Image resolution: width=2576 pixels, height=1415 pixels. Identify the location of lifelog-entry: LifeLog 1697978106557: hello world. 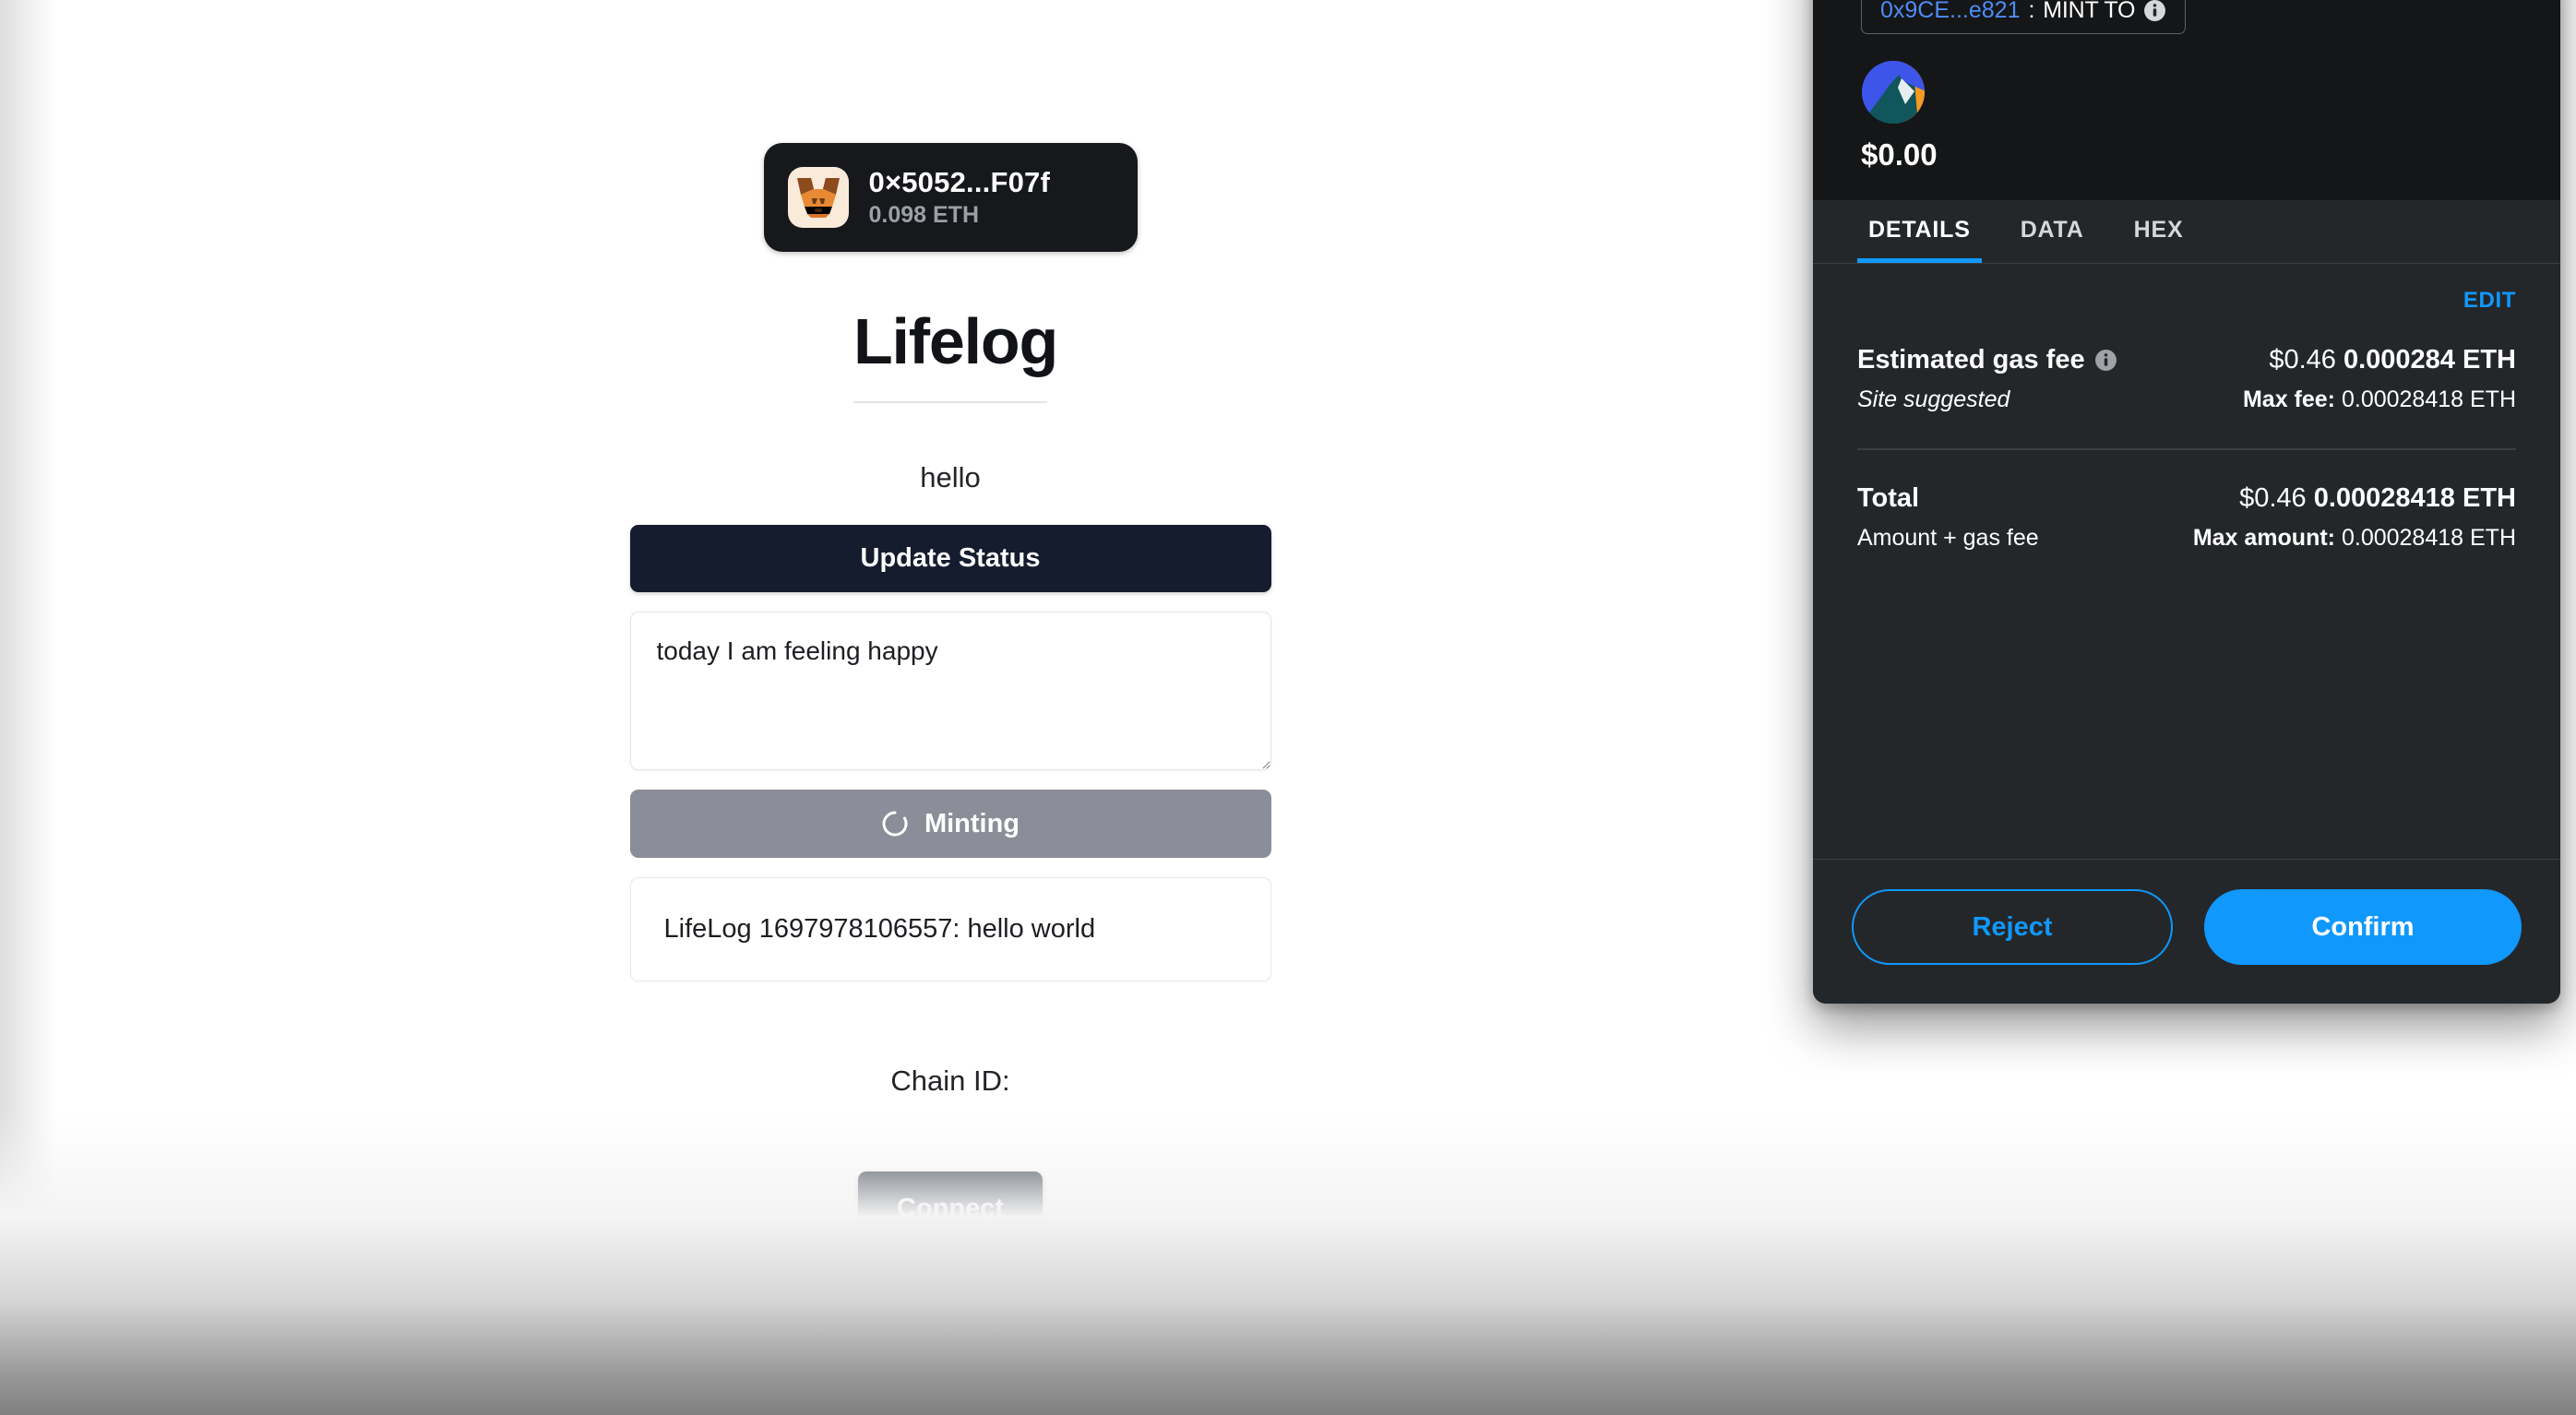
(950, 929).